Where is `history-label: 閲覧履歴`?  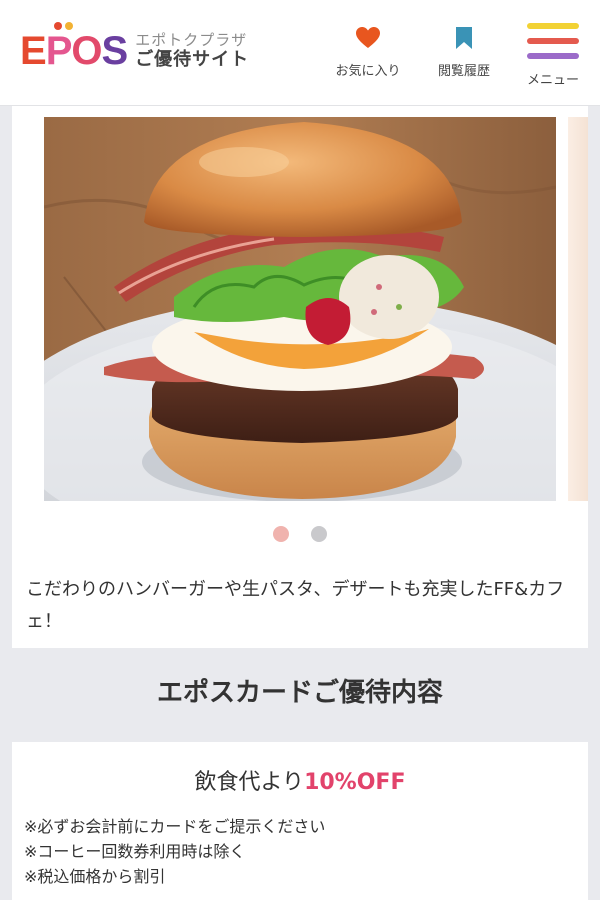 history-label: 閲覧履歴 is located at coordinates (463, 71).